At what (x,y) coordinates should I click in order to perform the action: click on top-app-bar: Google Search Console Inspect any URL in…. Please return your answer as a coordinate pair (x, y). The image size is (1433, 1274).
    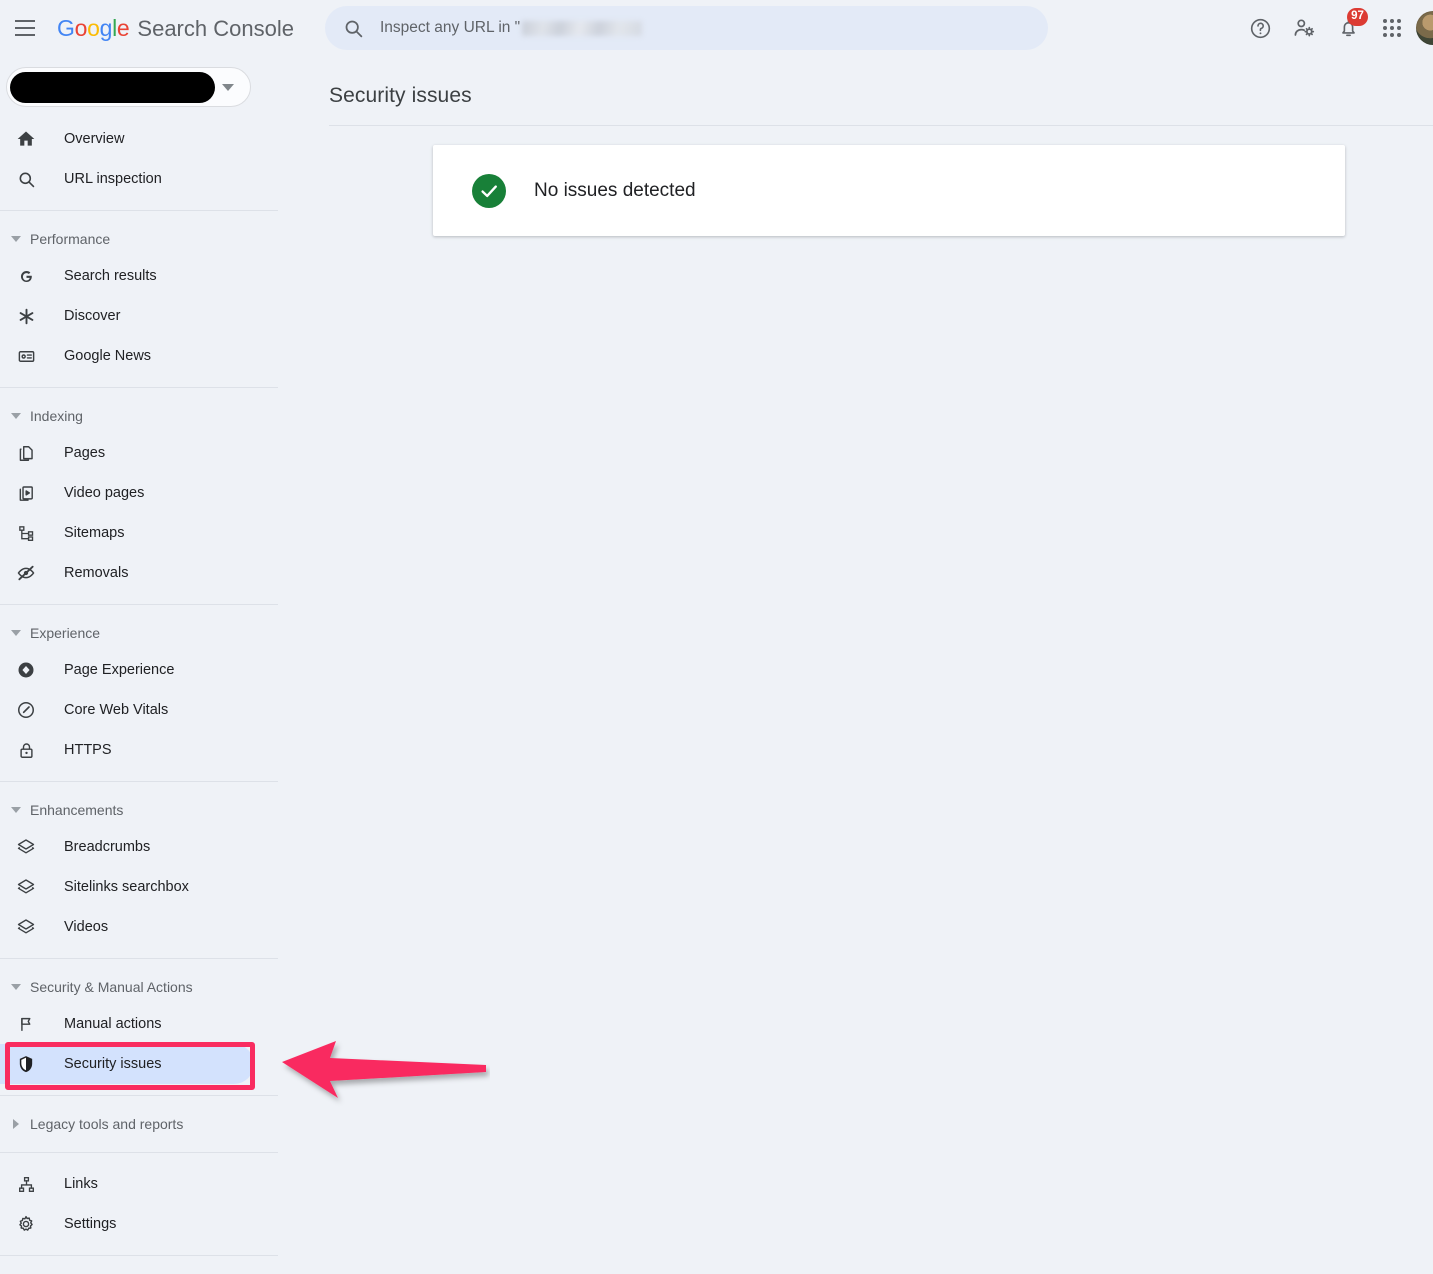
    Looking at the image, I should click on (716, 28).